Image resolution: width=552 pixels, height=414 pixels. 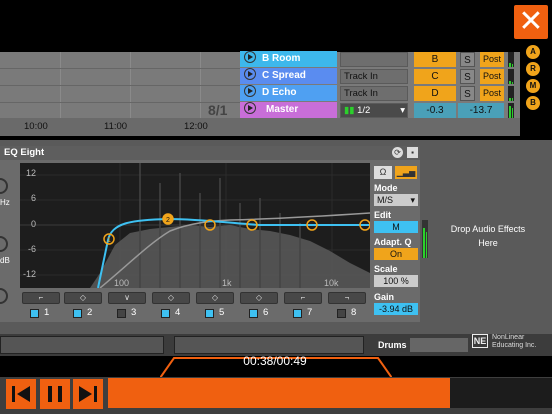 What do you see at coordinates (260, 127) in the screenshot?
I see `time-ruler` at bounding box center [260, 127].